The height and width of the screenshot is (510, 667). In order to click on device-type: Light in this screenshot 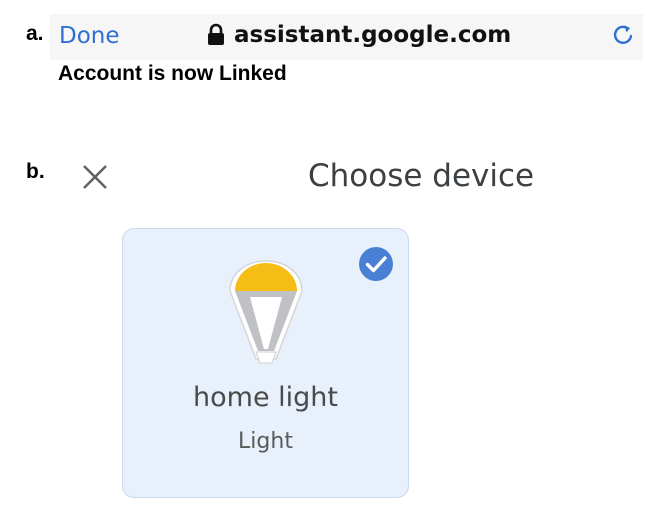, I will do `click(265, 441)`.